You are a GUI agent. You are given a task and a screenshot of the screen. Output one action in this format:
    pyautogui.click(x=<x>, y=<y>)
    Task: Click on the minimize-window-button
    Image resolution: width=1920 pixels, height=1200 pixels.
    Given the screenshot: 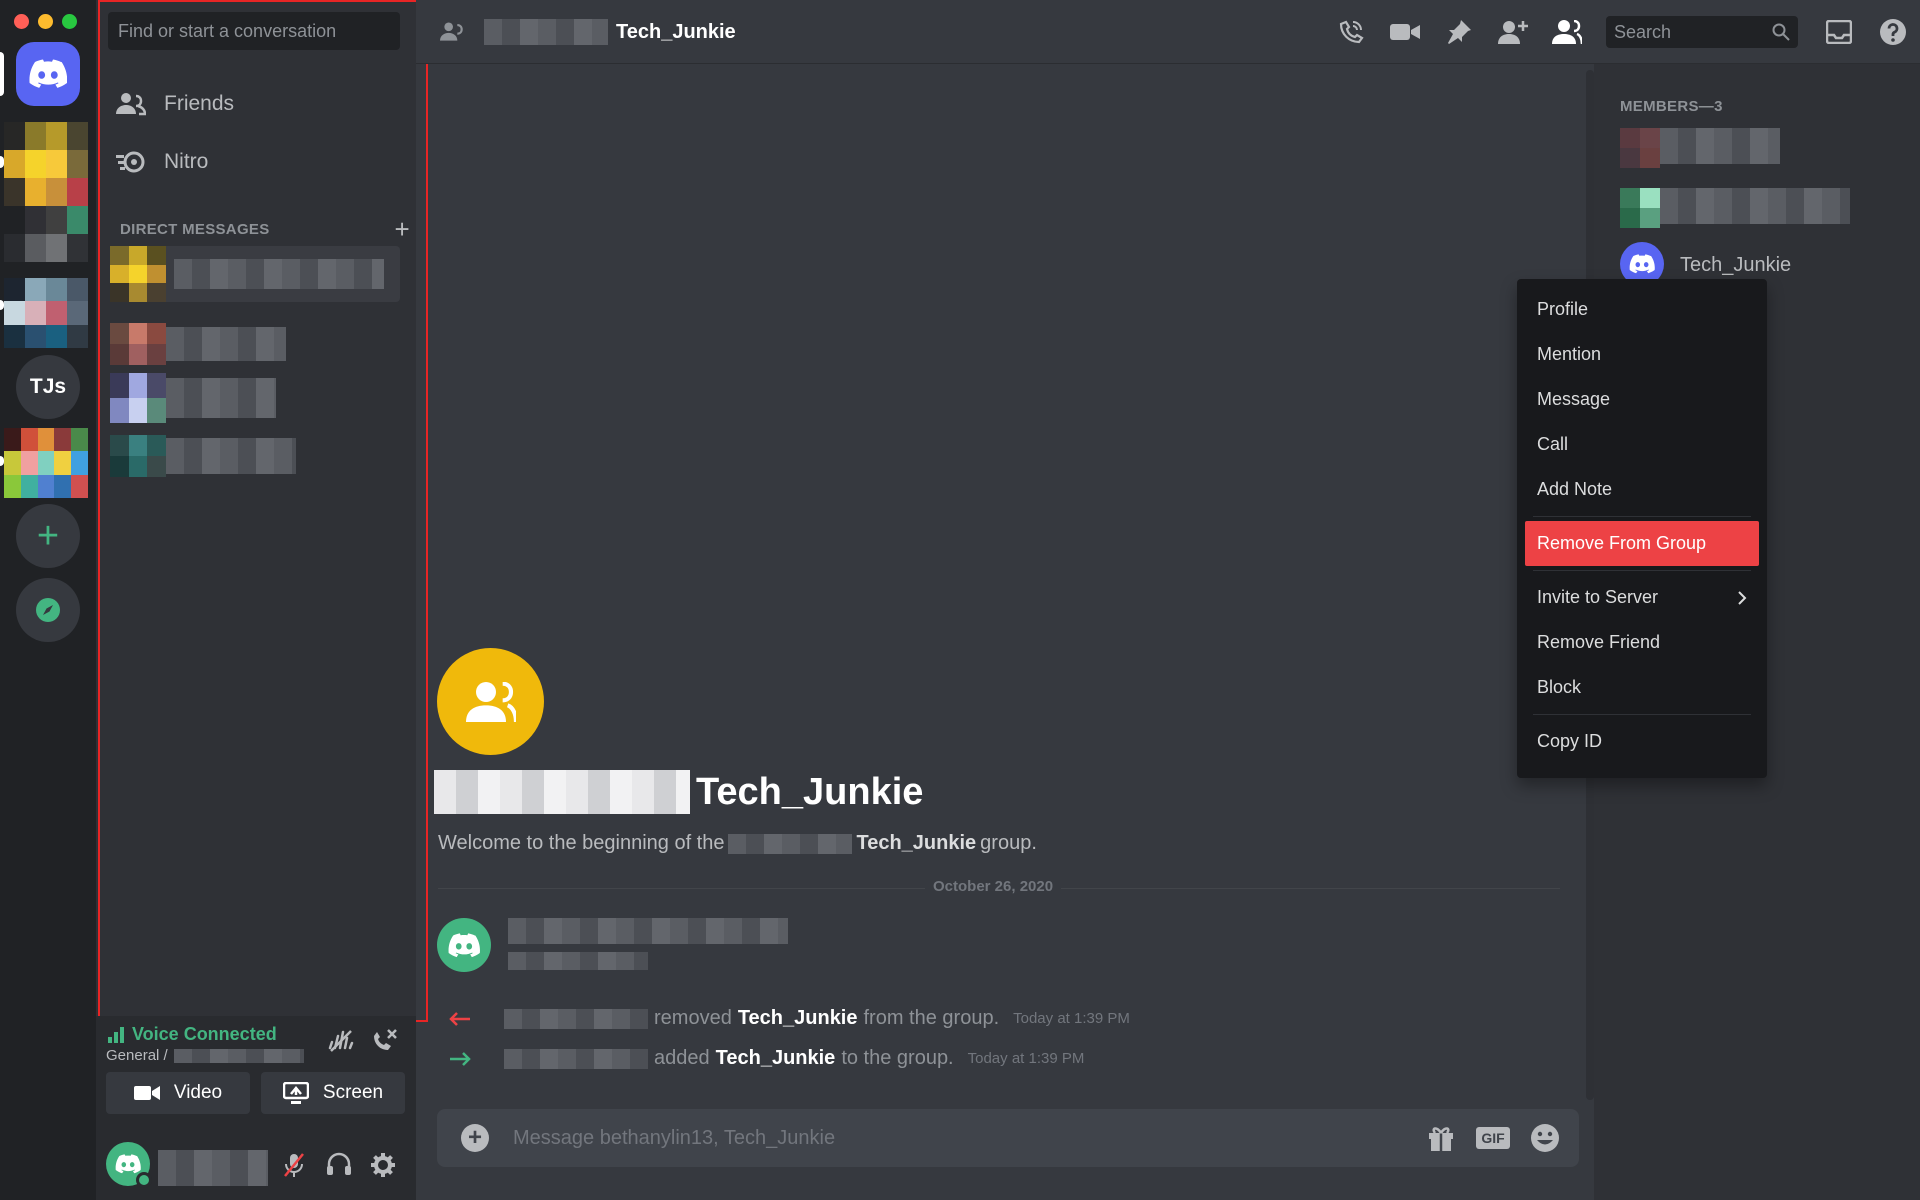 What is the action you would take?
    pyautogui.click(x=45, y=21)
    